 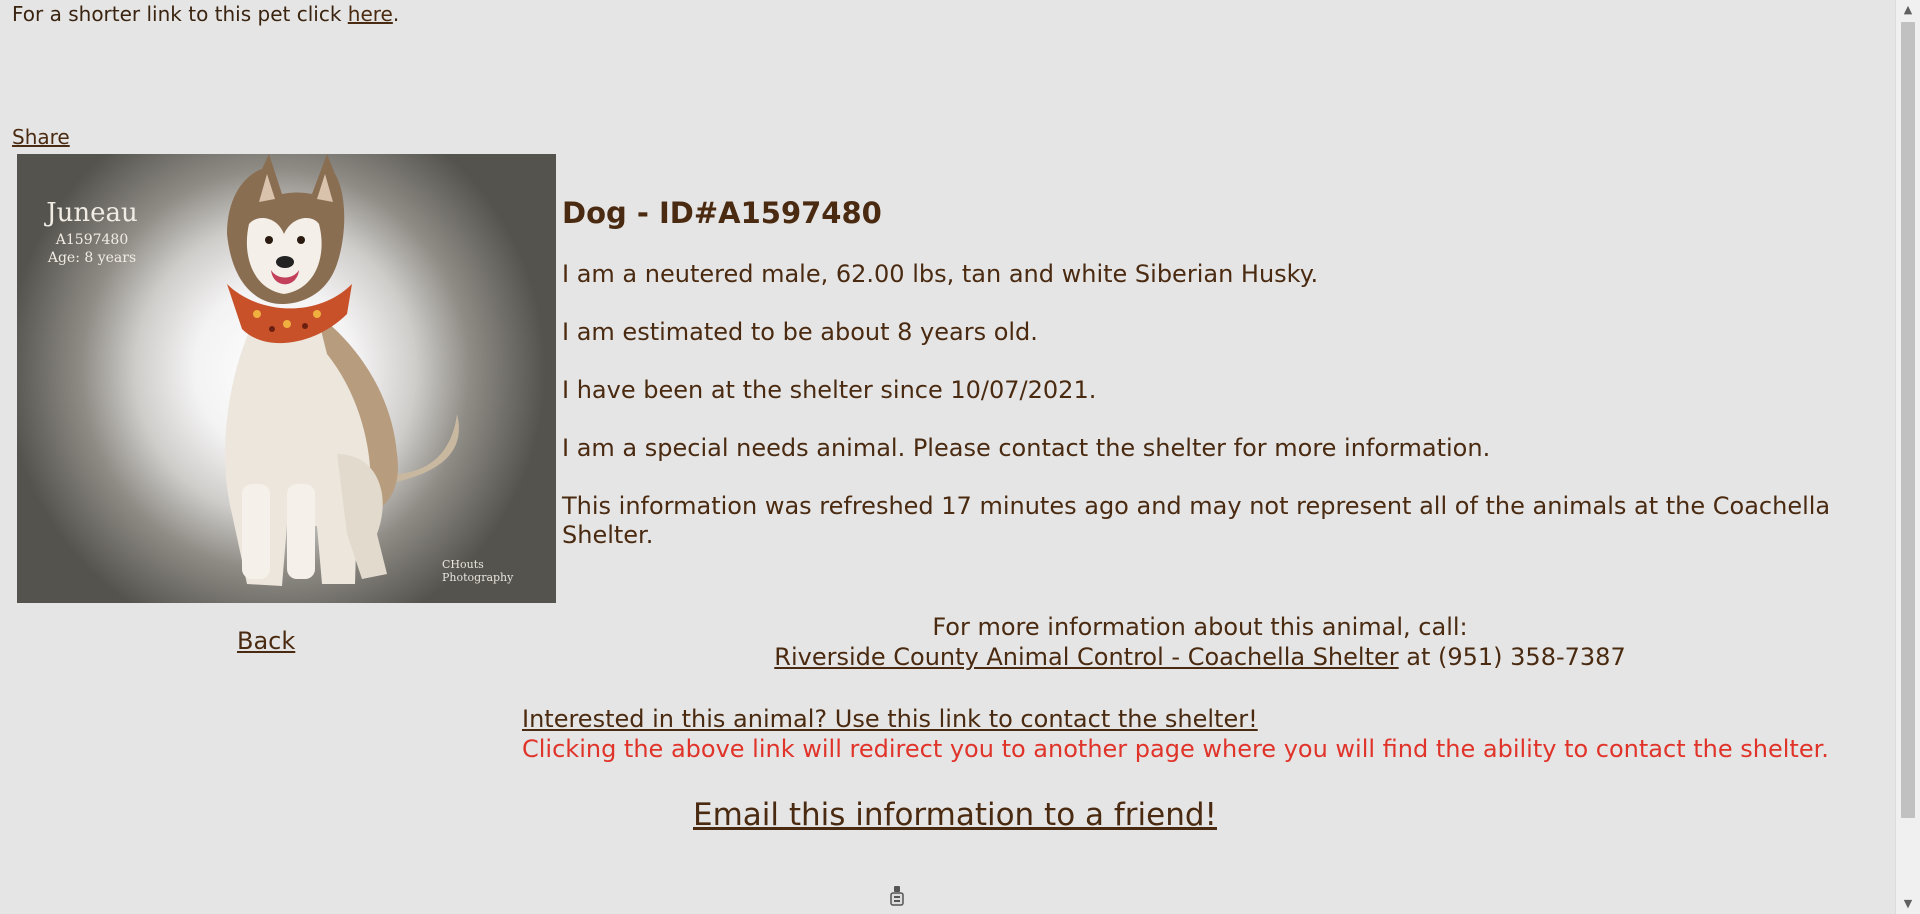 I want to click on vertical-scrollbar: ▲ ▼, so click(x=1907, y=457).